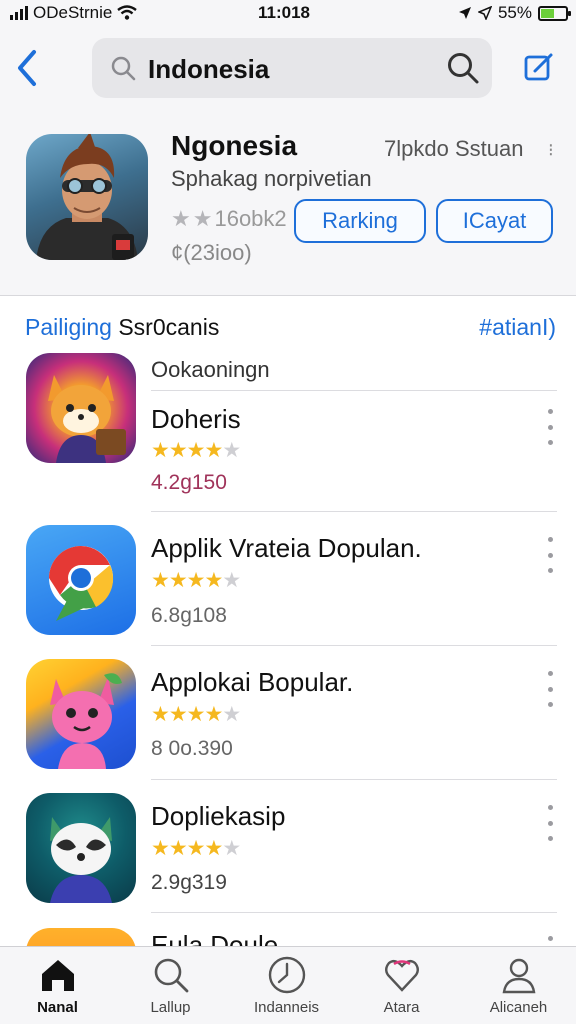 The height and width of the screenshot is (1024, 576). What do you see at coordinates (57, 975) in the screenshot?
I see `home-icon` at bounding box center [57, 975].